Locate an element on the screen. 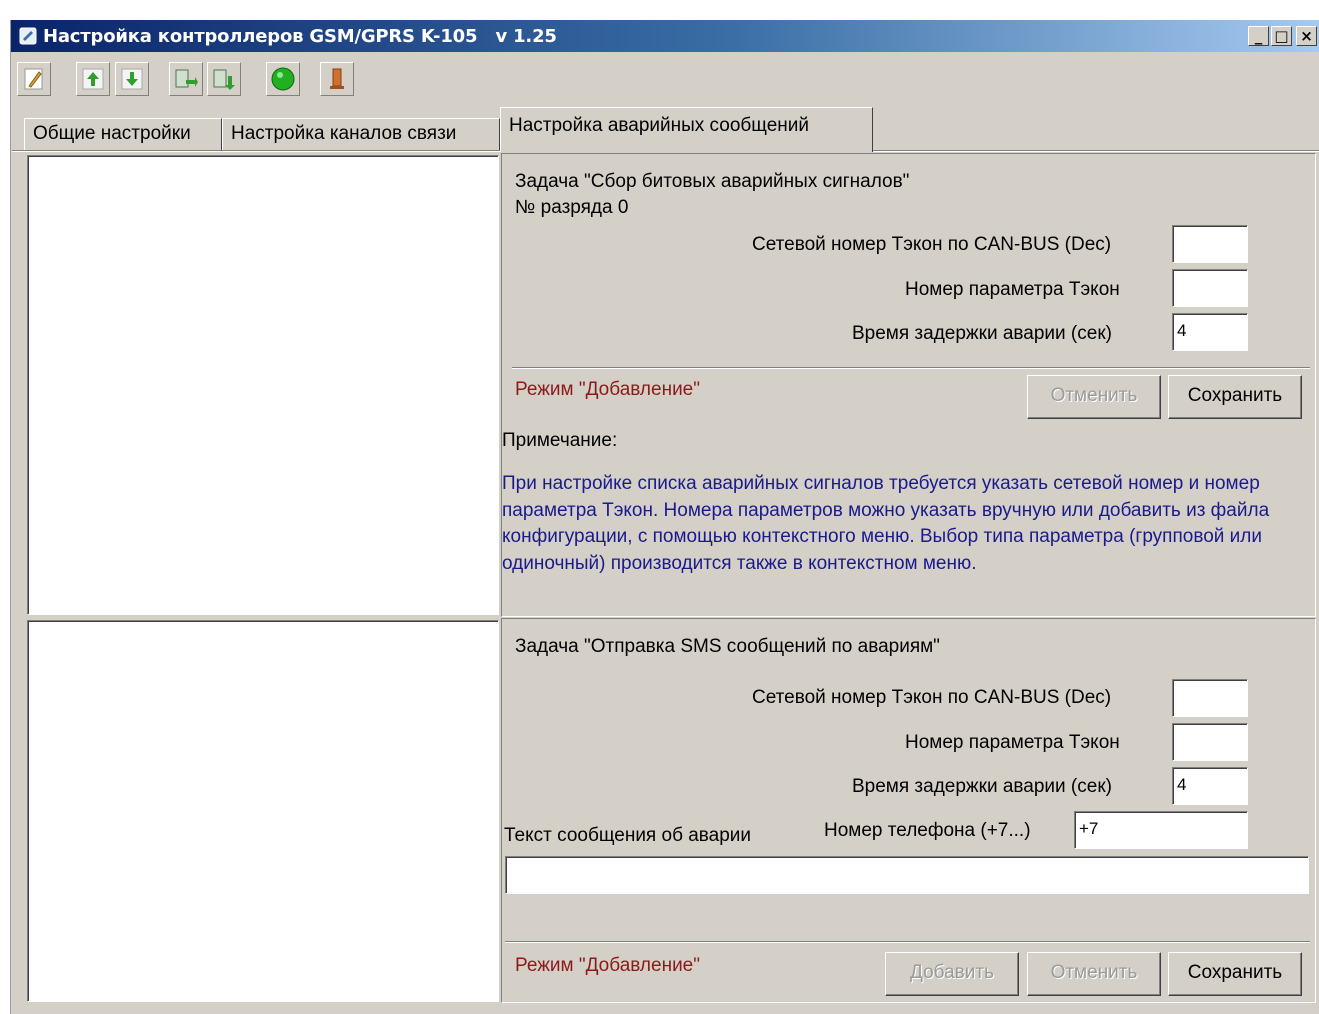 The image size is (1319, 1014). bit-task-title: Задача "Сбор битовых аварийных сигналов" is located at coordinates (712, 181).